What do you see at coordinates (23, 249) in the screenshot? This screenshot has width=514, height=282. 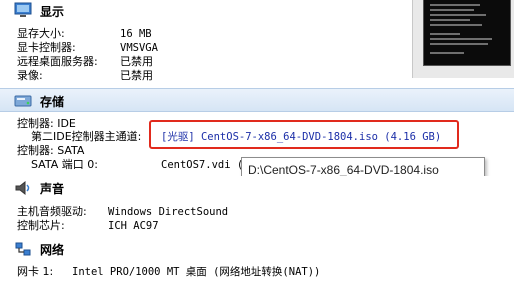 I see `network-icon` at bounding box center [23, 249].